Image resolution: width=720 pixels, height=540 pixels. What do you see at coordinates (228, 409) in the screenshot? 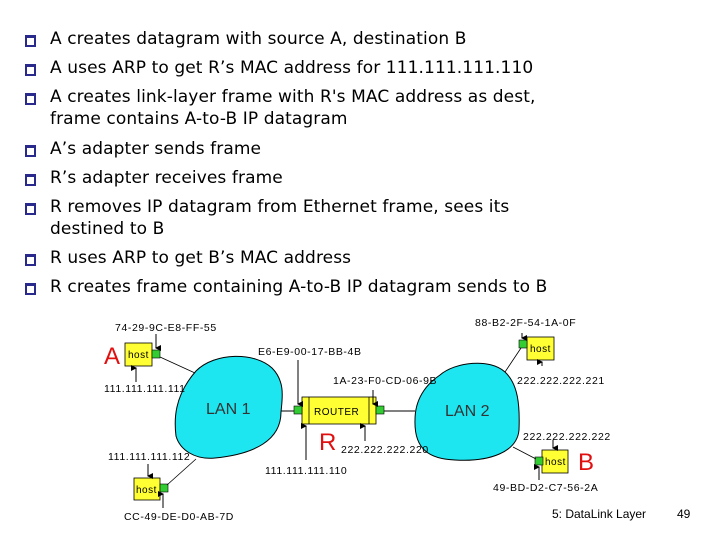
I see `lan1-label: LAN 1` at bounding box center [228, 409].